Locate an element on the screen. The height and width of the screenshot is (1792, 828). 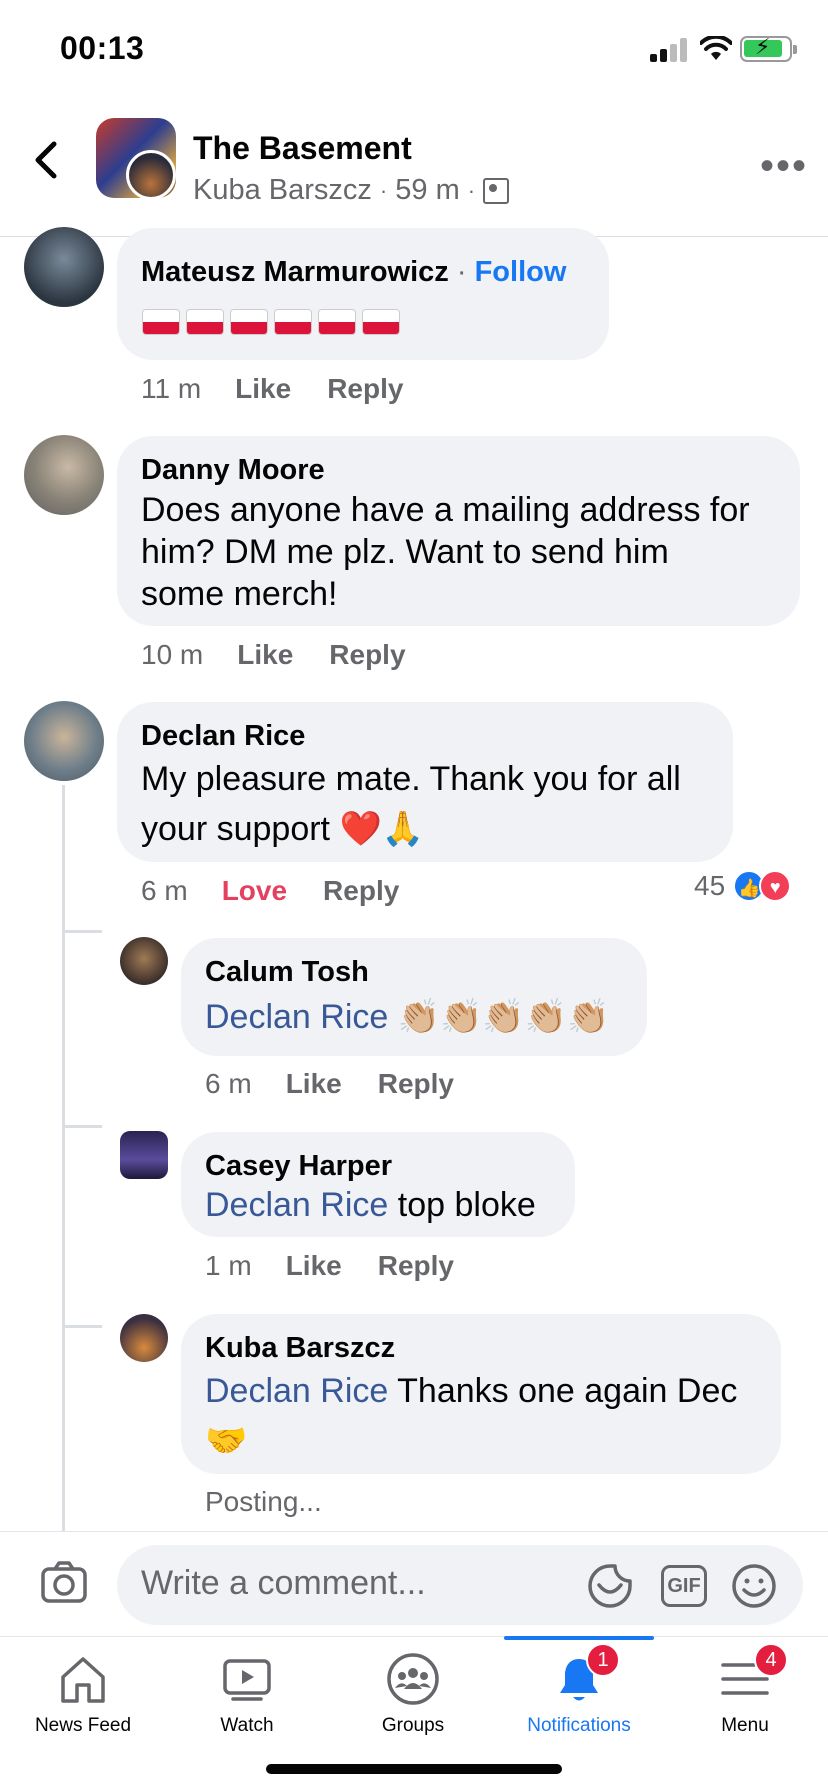
comment-time: 10 m is located at coordinates (172, 654).